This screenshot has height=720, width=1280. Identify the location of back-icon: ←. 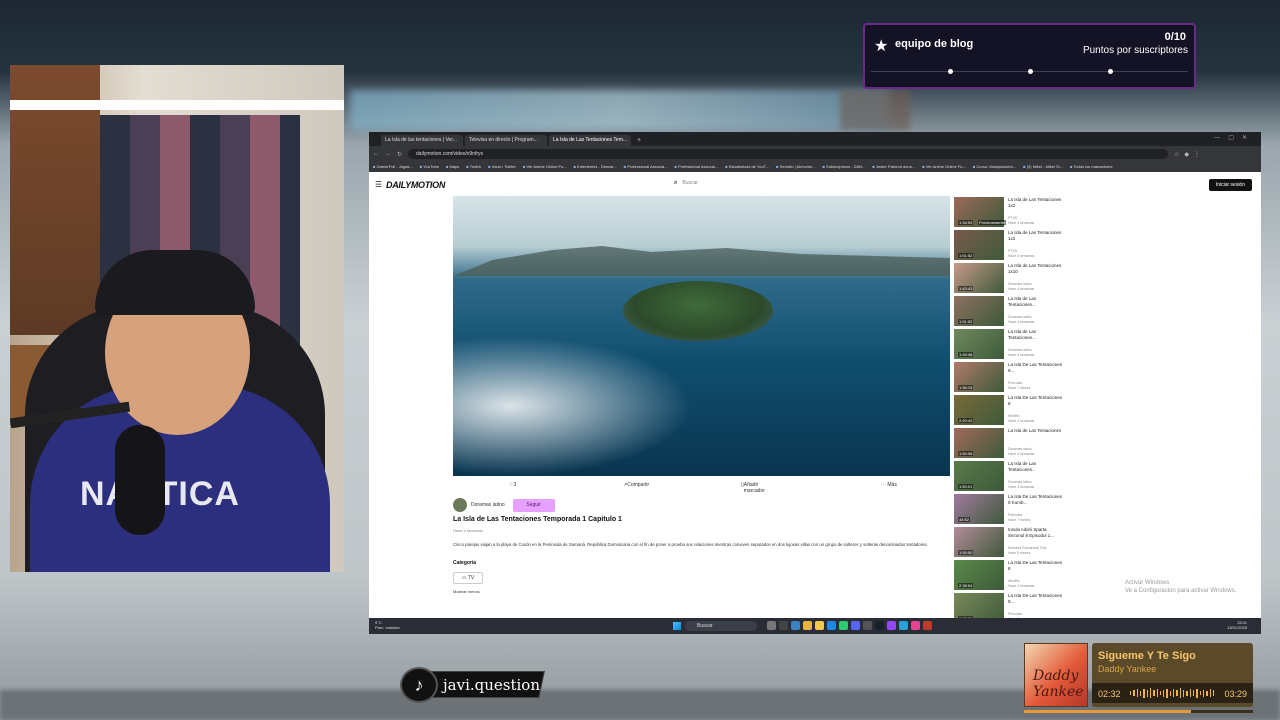
(376, 154).